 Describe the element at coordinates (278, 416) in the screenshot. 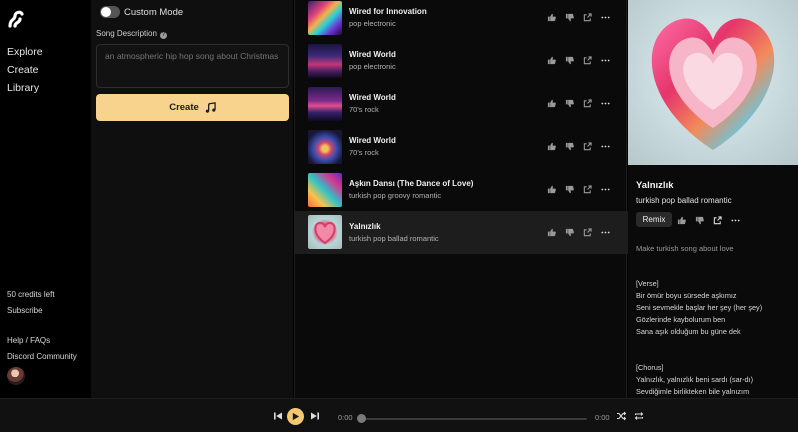

I see `previous-track-icon` at that location.